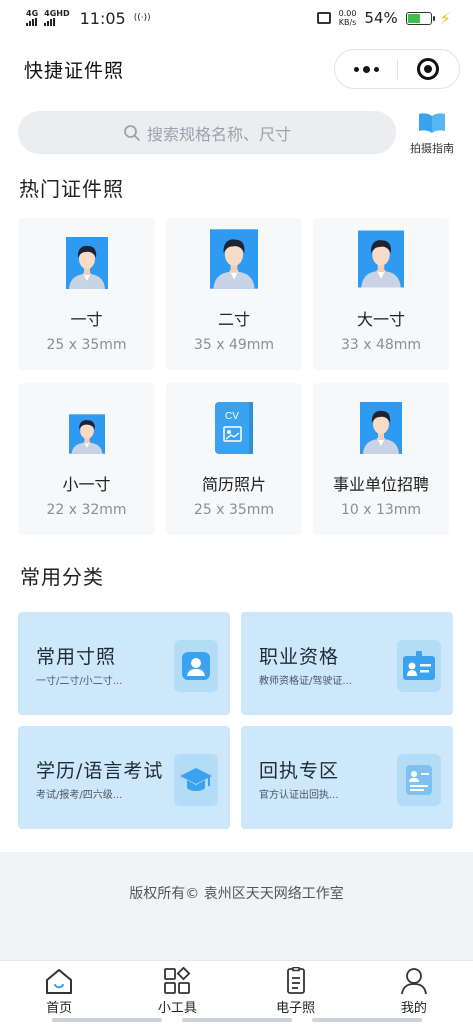 The image size is (473, 1024). Describe the element at coordinates (142, 18) in the screenshot. I see `hotspot-icon: ((·))` at that location.